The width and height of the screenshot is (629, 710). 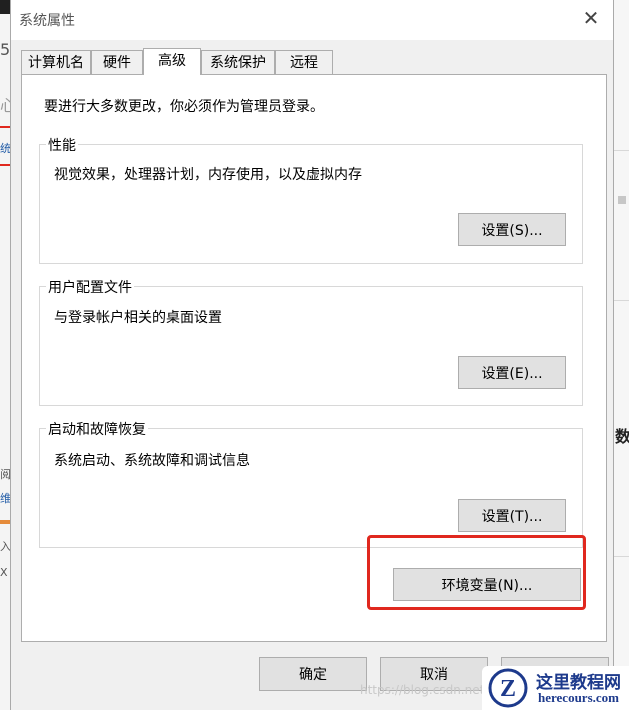 What do you see at coordinates (578, 697) in the screenshot?
I see `logo-english-text: herecours.com` at bounding box center [578, 697].